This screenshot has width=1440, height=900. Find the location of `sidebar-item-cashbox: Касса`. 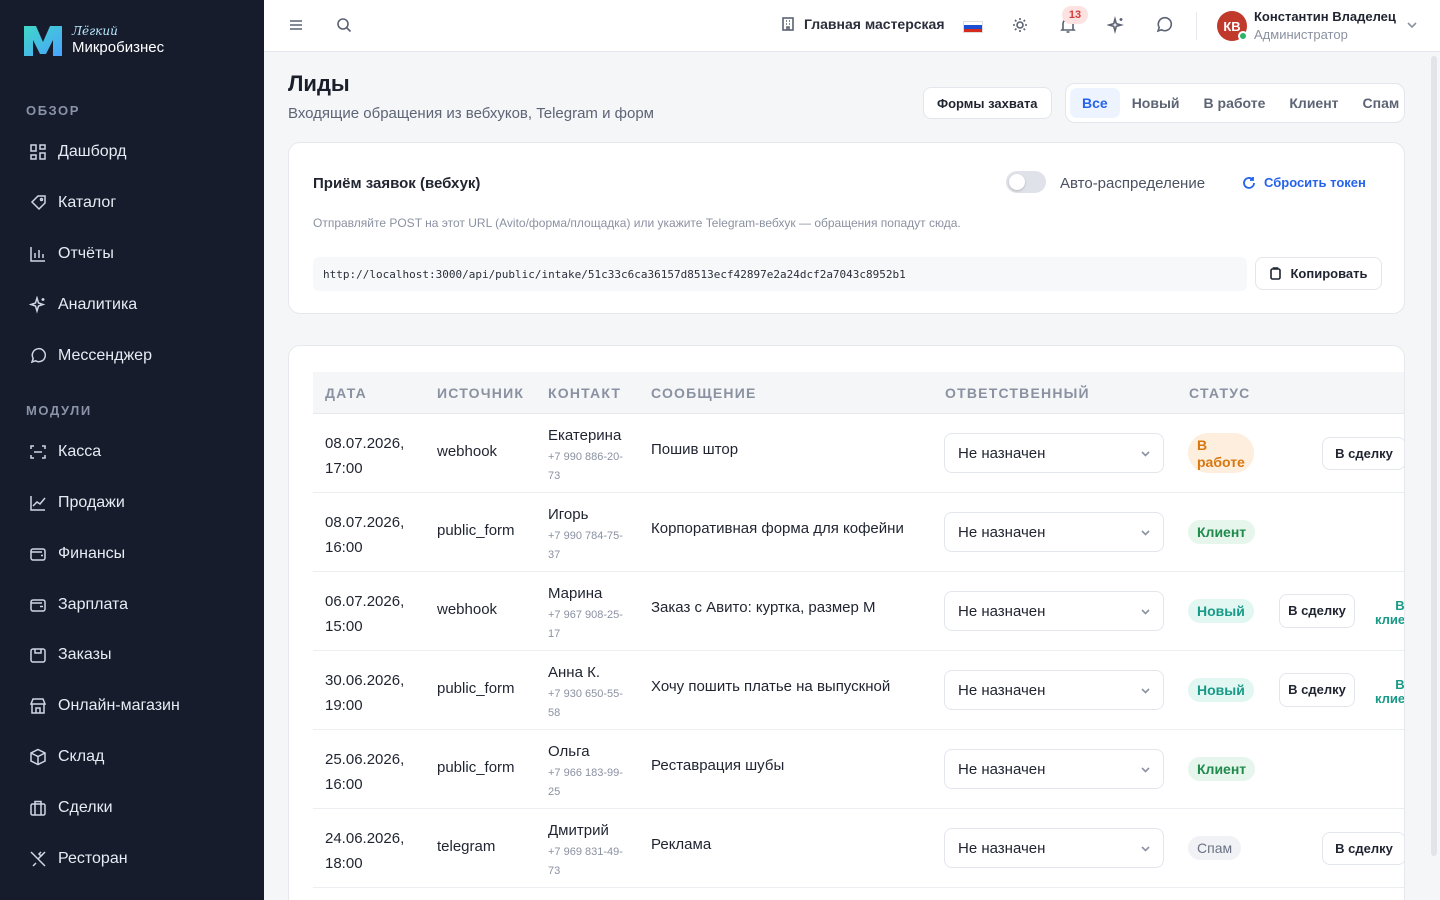

sidebar-item-cashbox: Касса is located at coordinates (64, 452).